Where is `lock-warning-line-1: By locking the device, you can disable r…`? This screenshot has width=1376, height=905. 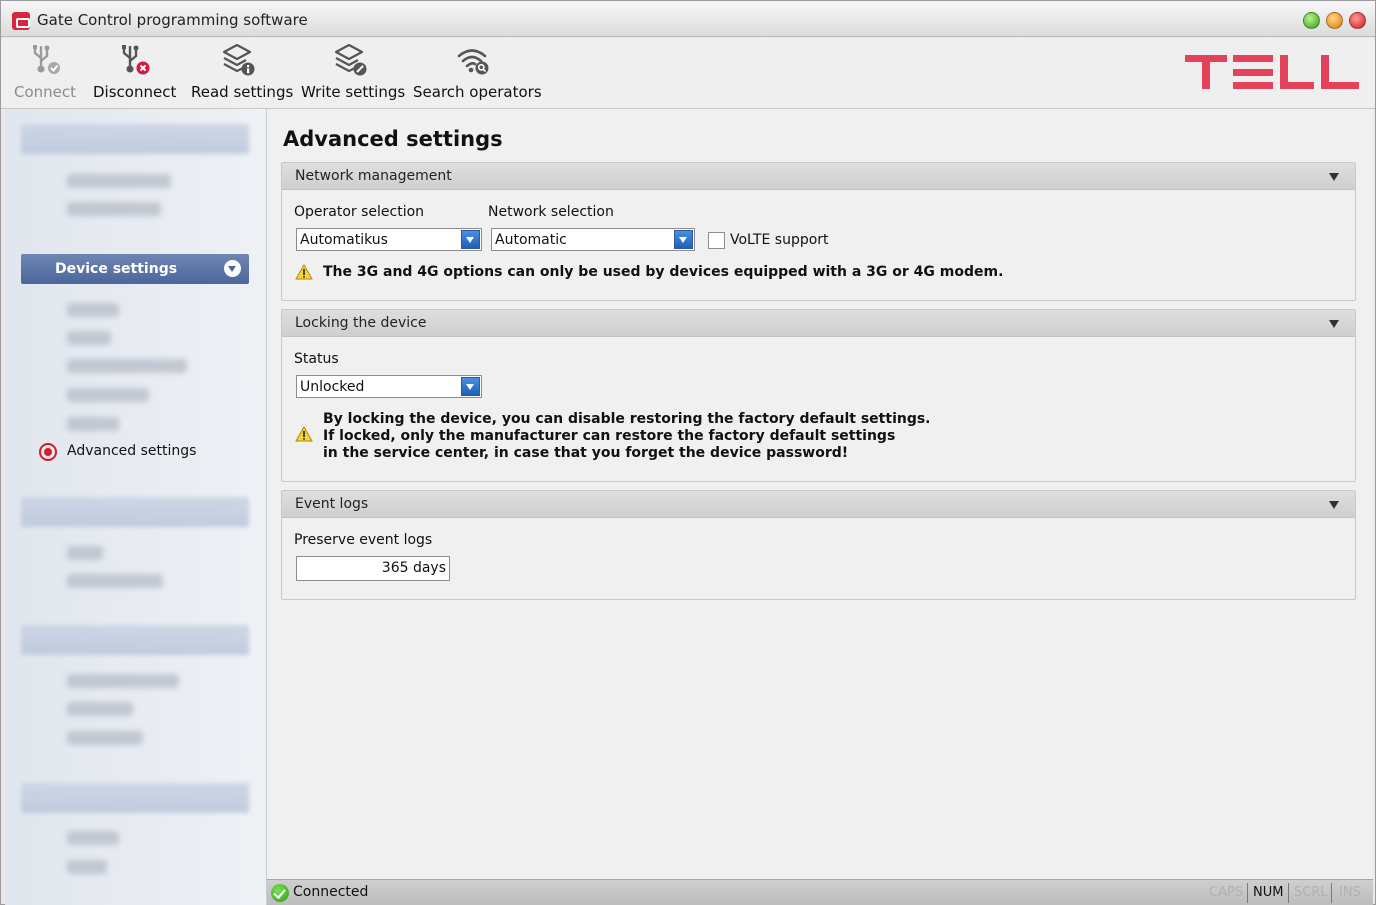
lock-warning-line-1: By locking the device, you can disable r… is located at coordinates (627, 419).